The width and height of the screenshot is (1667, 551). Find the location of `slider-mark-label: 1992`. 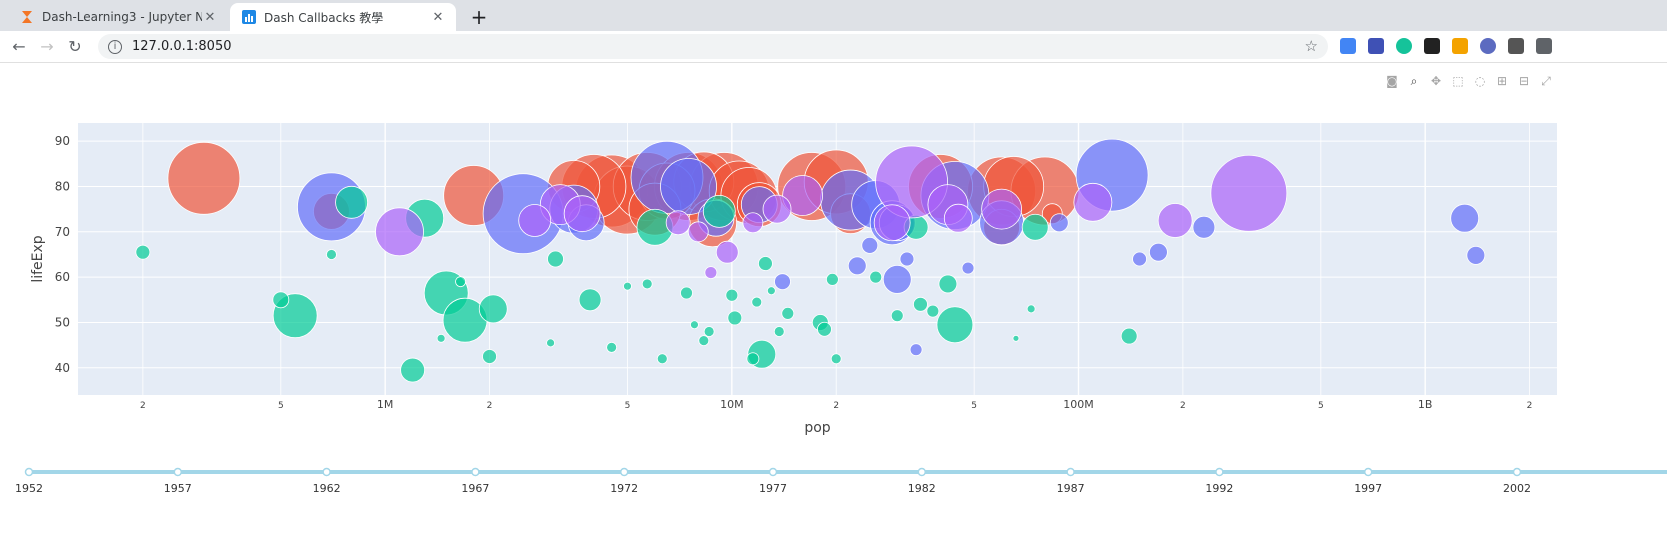

slider-mark-label: 1992 is located at coordinates (1219, 488).